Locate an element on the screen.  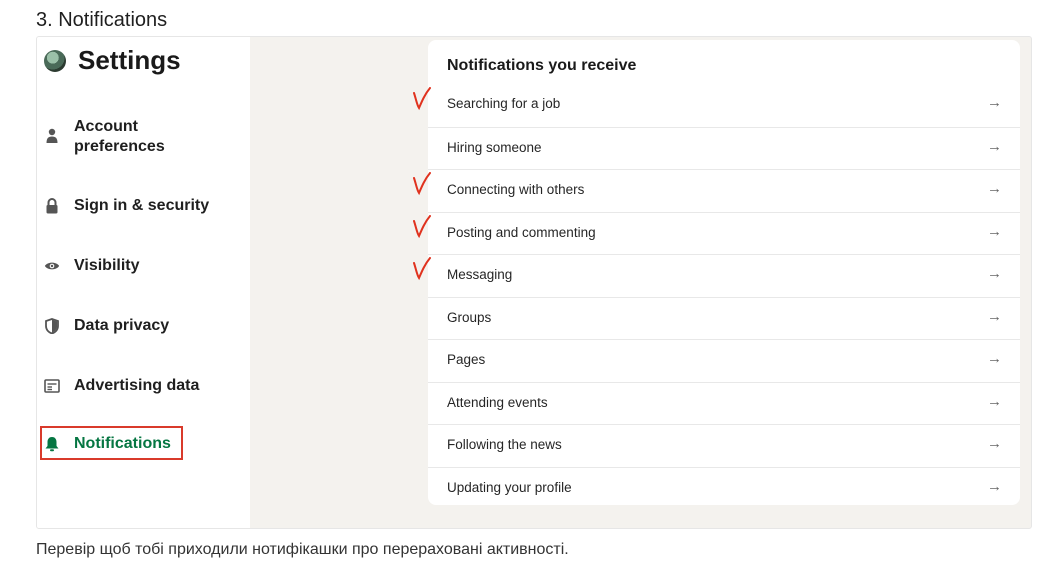
notification-row-label: Pages is located at coordinates (466, 359).